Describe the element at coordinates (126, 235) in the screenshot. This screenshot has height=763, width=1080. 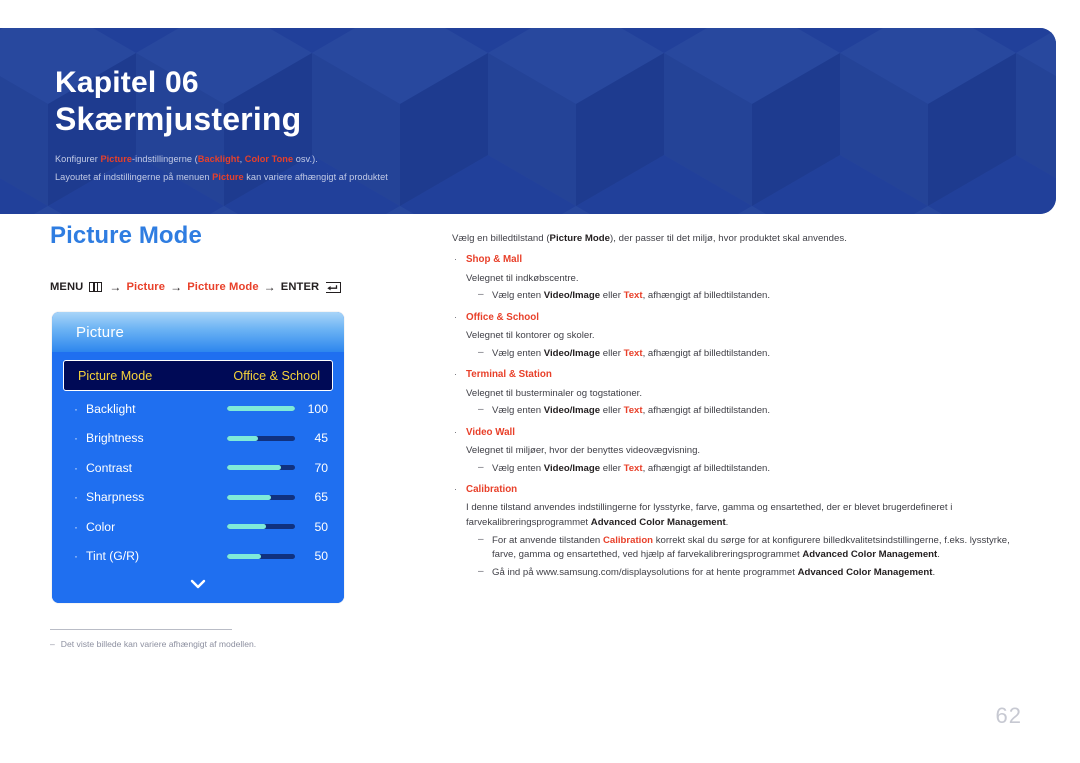
I see `page-title: Picture Mode` at that location.